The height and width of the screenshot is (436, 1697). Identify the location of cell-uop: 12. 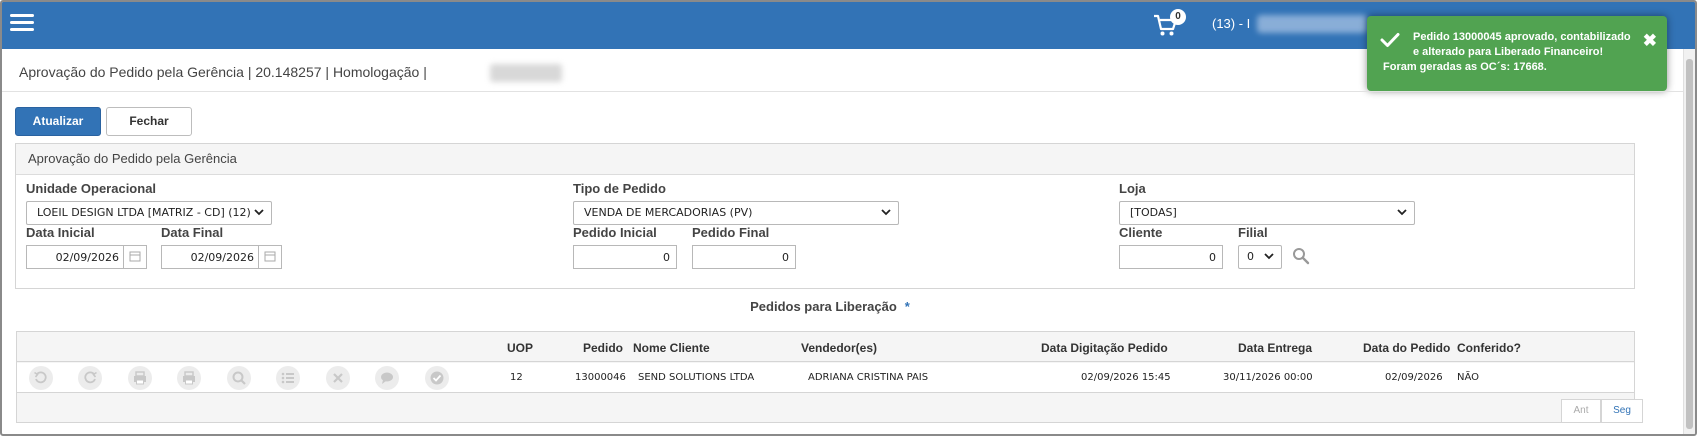
(516, 377).